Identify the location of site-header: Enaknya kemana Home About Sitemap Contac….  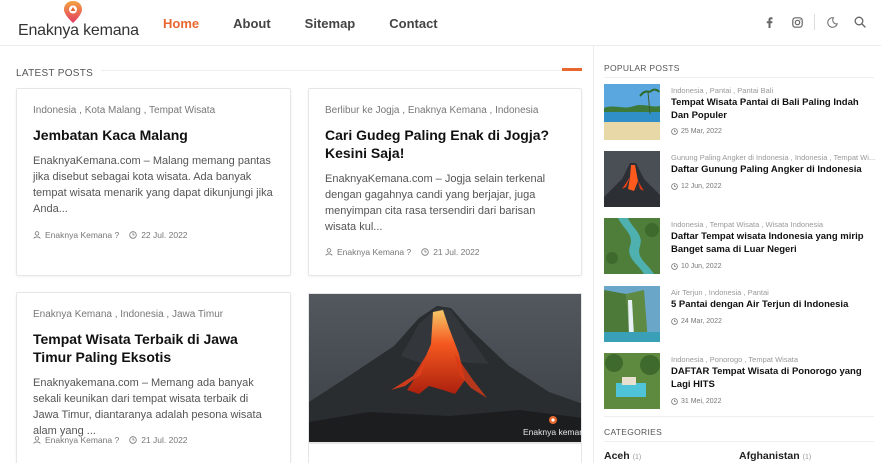
(440, 23).